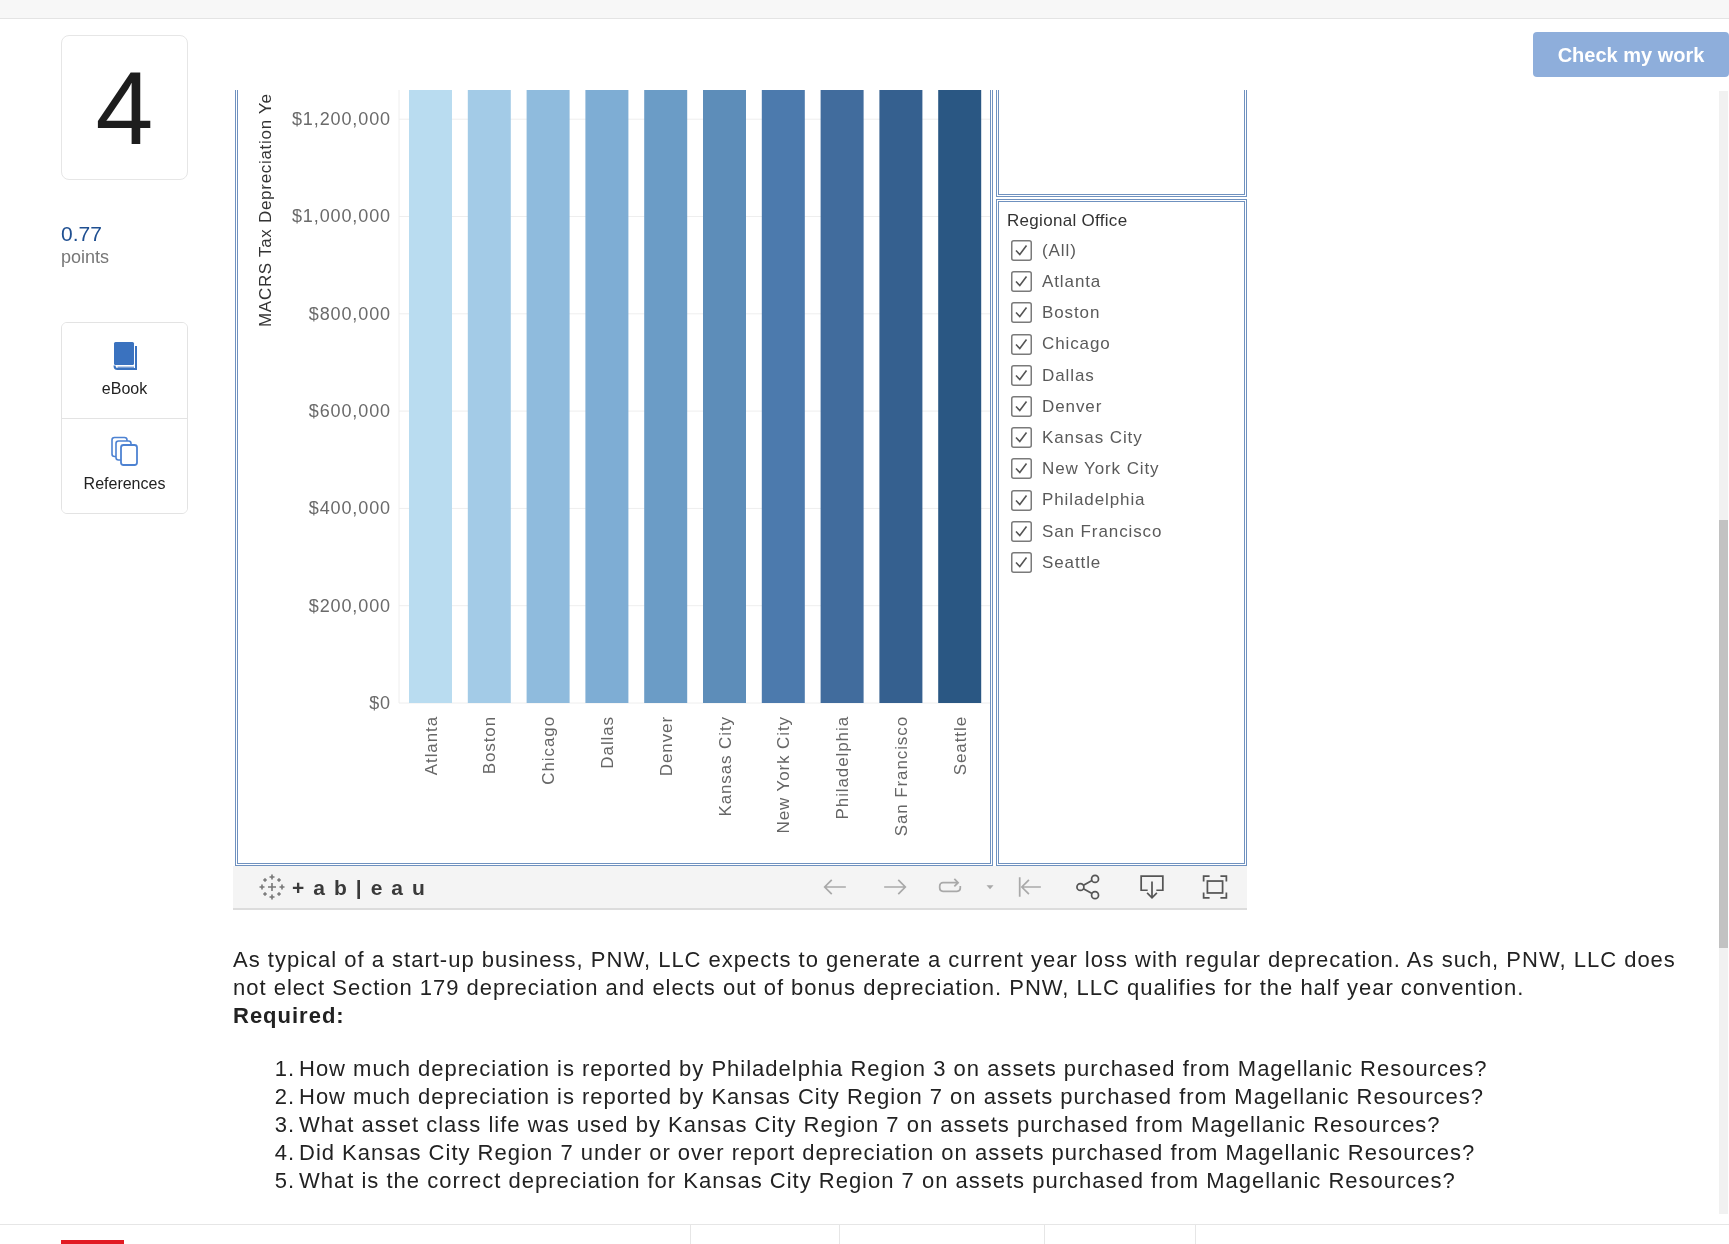 Image resolution: width=1729 pixels, height=1244 pixels. What do you see at coordinates (1125, 531) in the screenshot?
I see `filter-option: San Francisco` at bounding box center [1125, 531].